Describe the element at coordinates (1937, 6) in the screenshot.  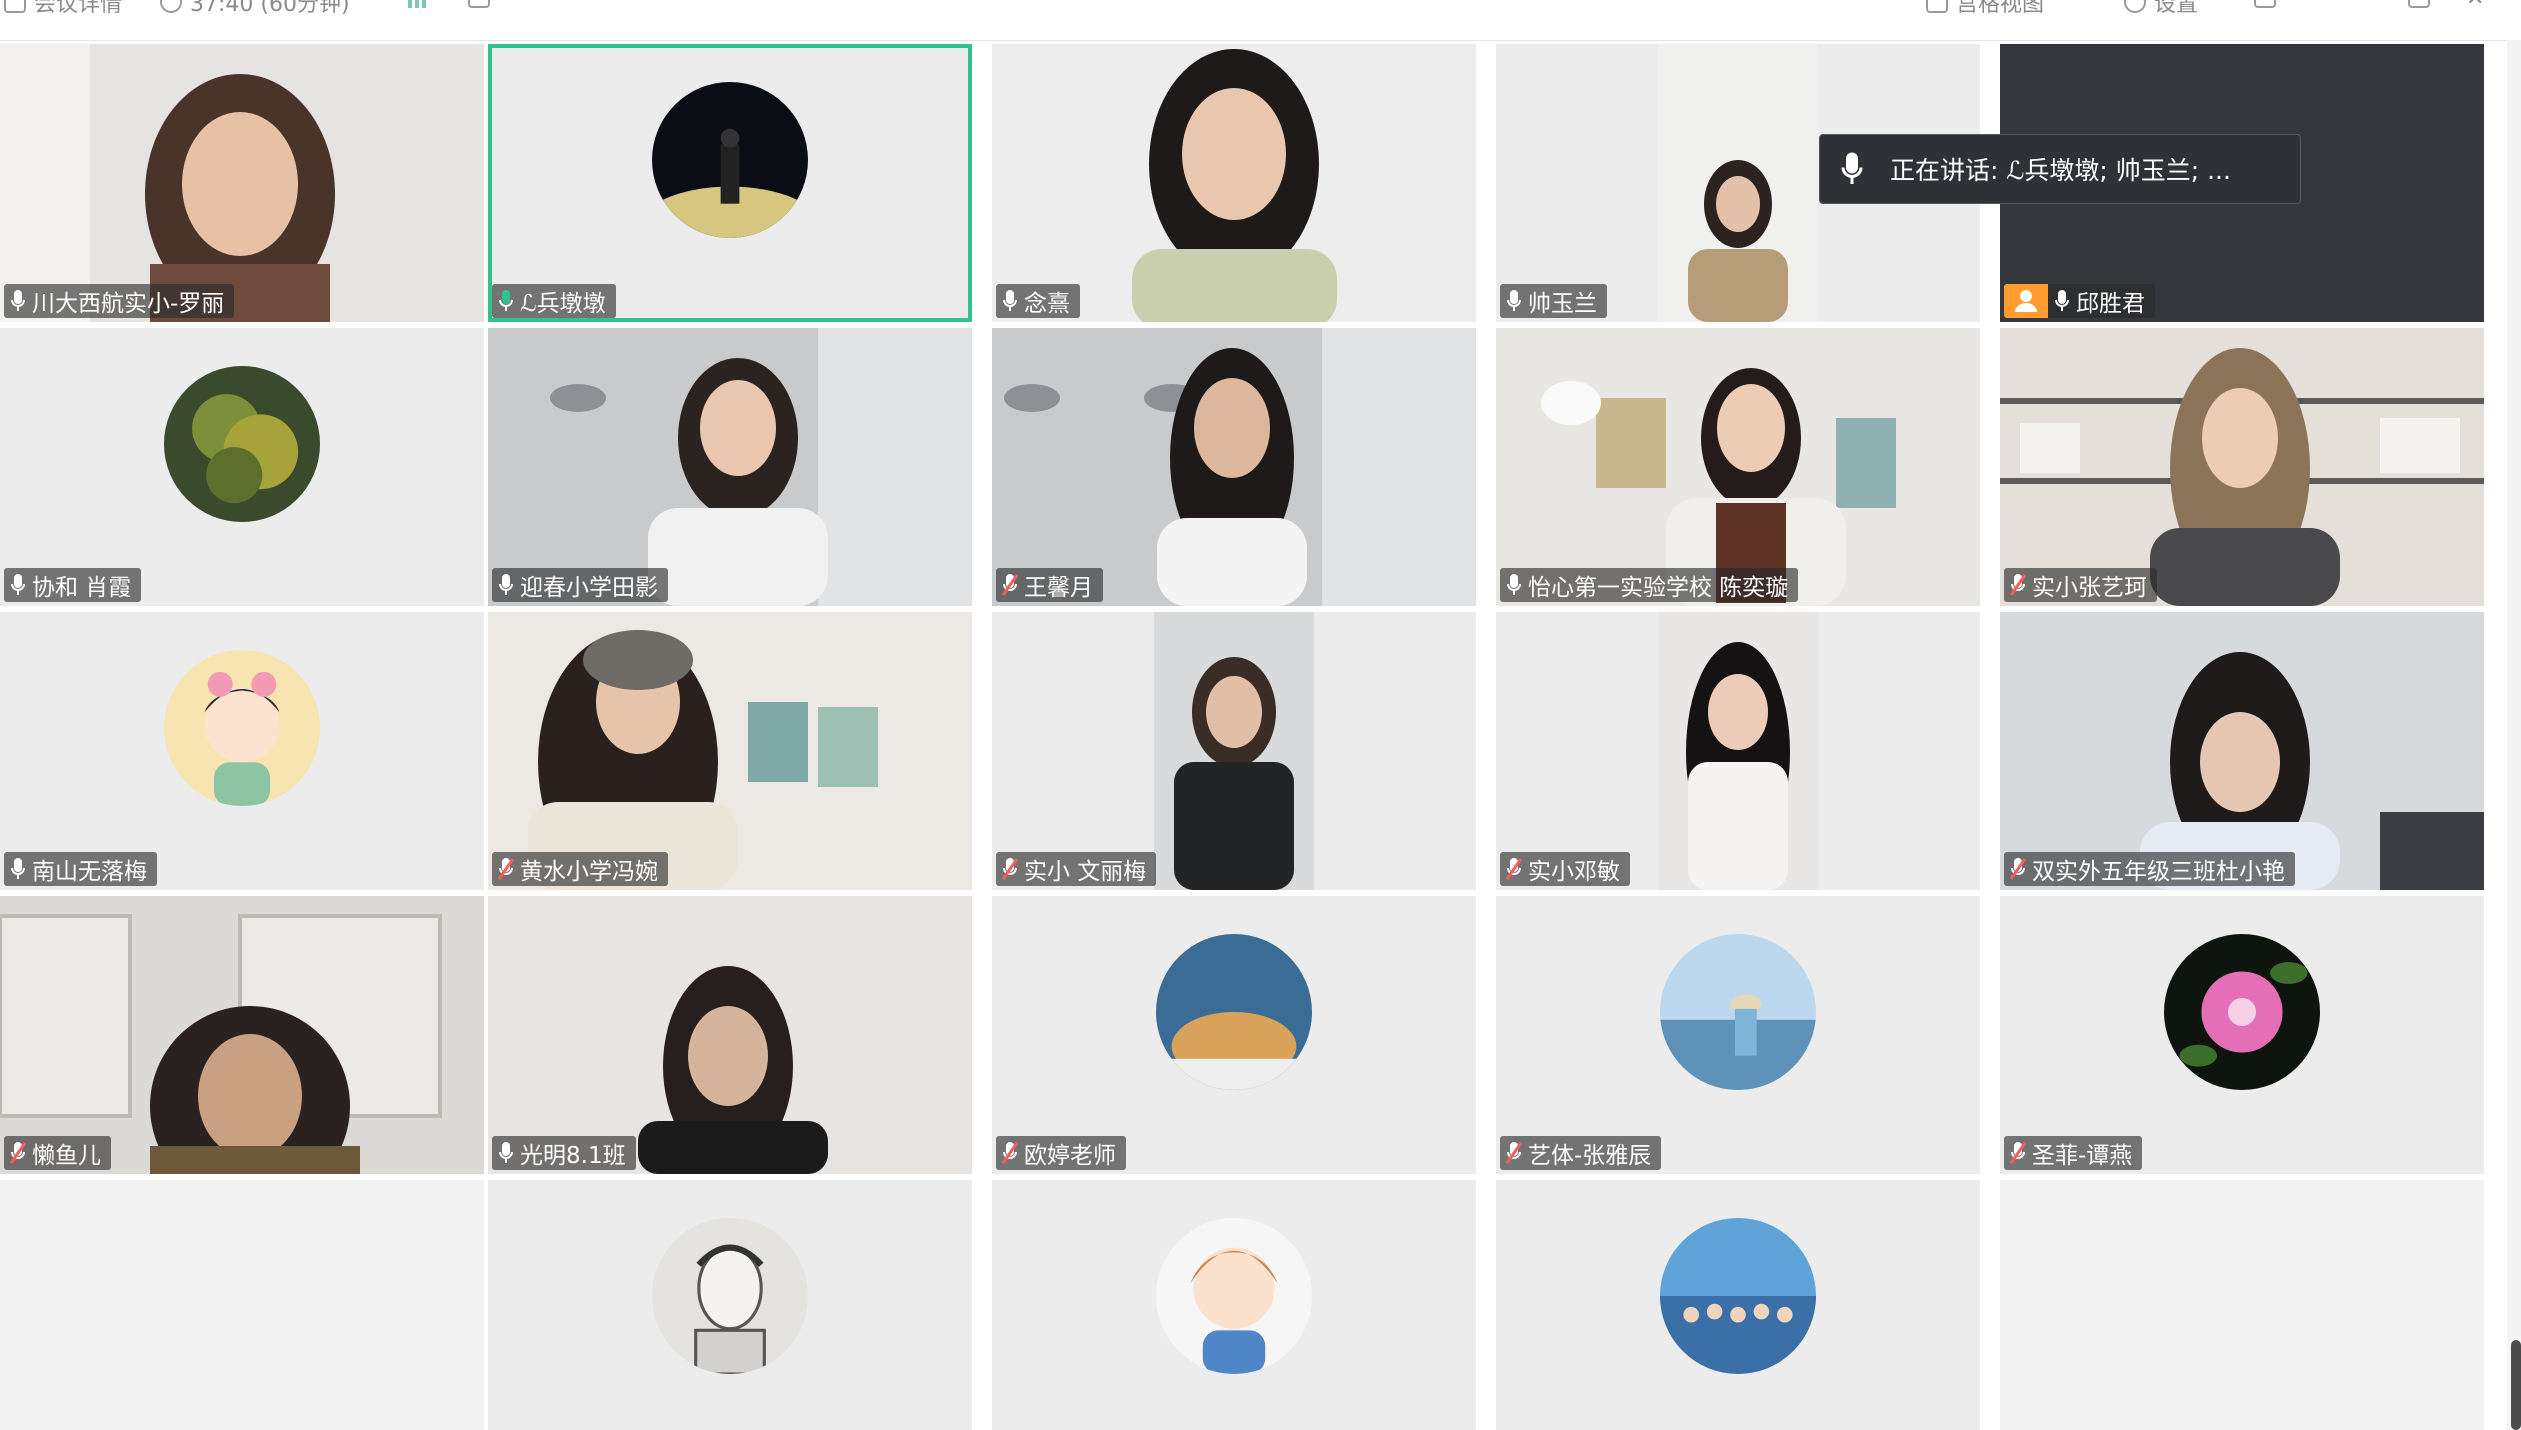
I see `grid-view-icon` at that location.